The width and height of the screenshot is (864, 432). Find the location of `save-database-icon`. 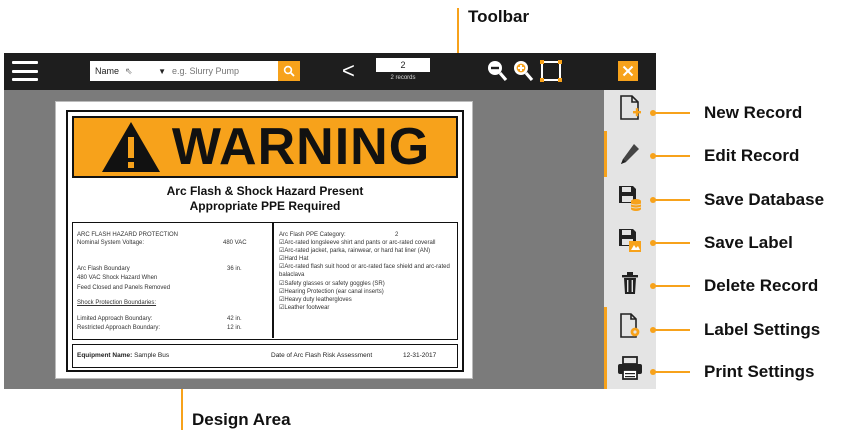

save-database-icon is located at coordinates (630, 198).